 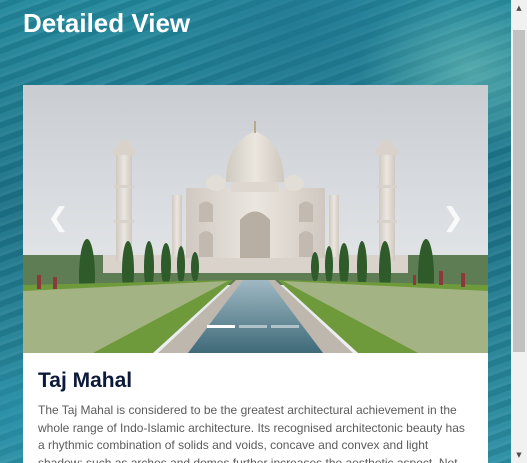 I want to click on scroll-up-arrow-icon: ▲, so click(x=519, y=8).